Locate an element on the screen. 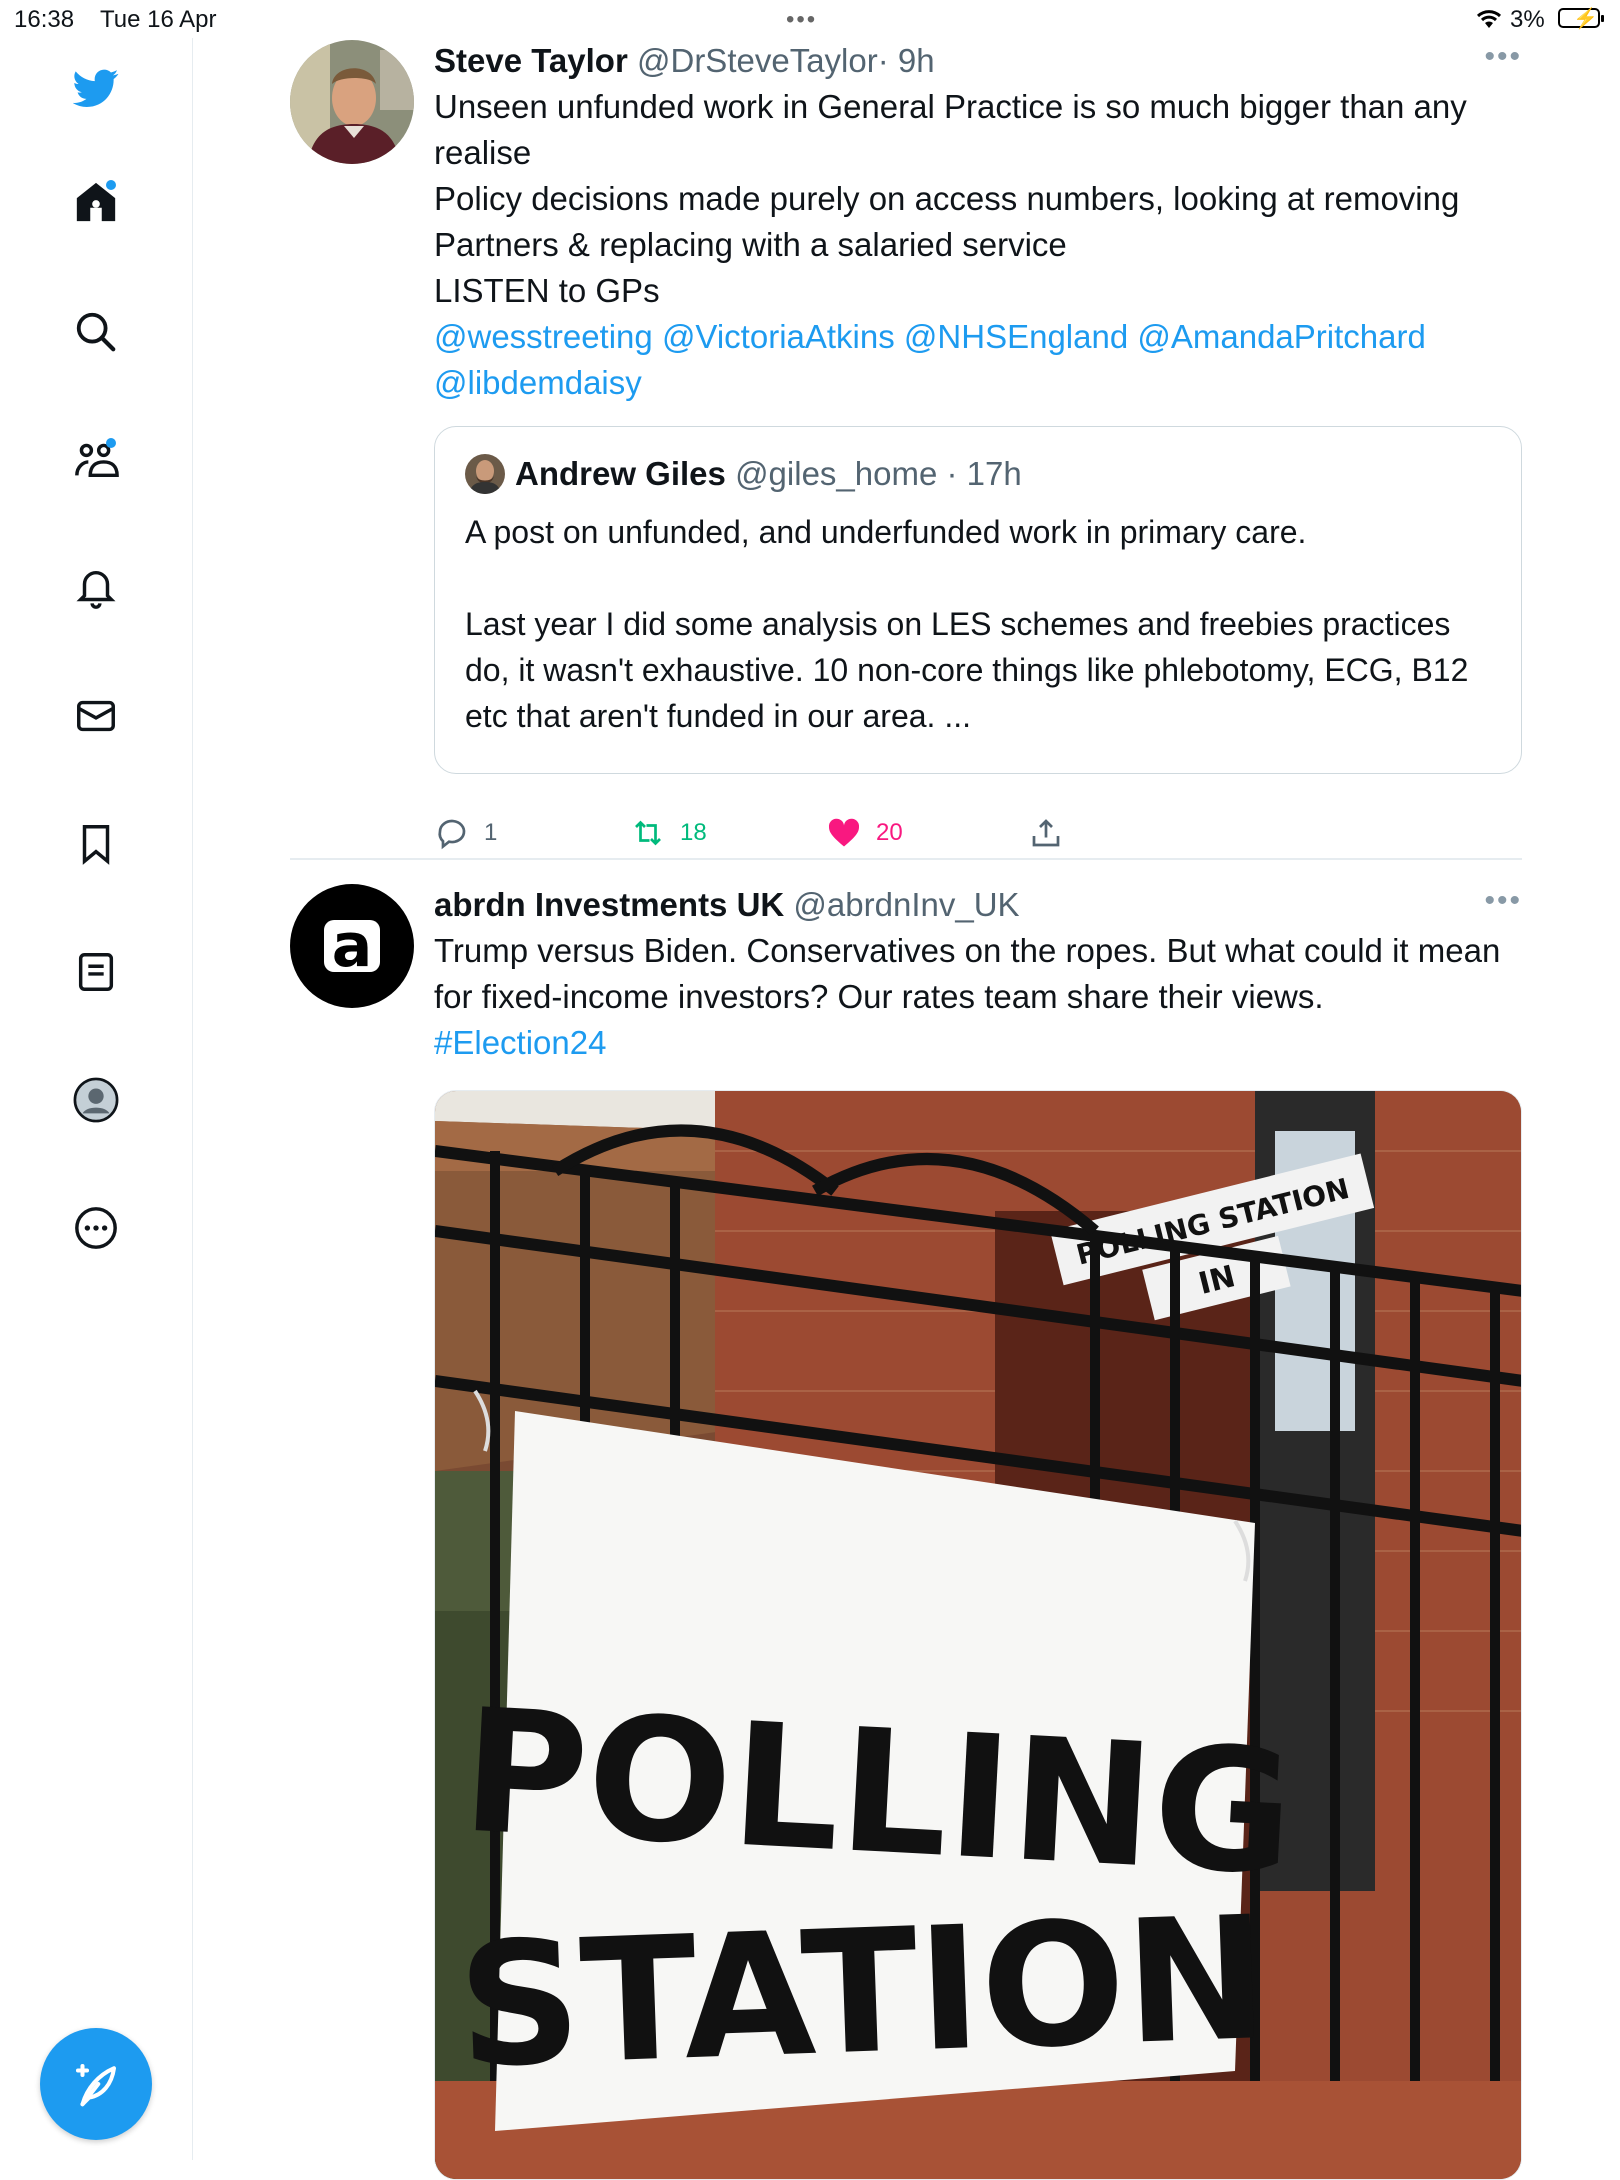 This screenshot has height=2180, width=1620. compose-feather-icon is located at coordinates (96, 2085).